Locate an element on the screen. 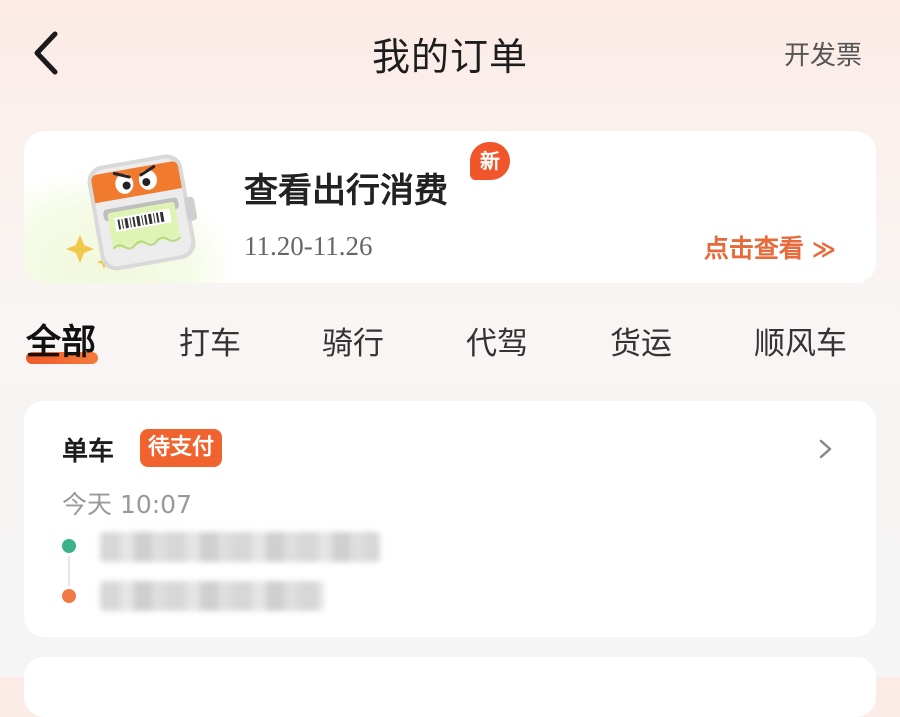 The height and width of the screenshot is (717, 900). page-title: 我的订单 is located at coordinates (449, 57).